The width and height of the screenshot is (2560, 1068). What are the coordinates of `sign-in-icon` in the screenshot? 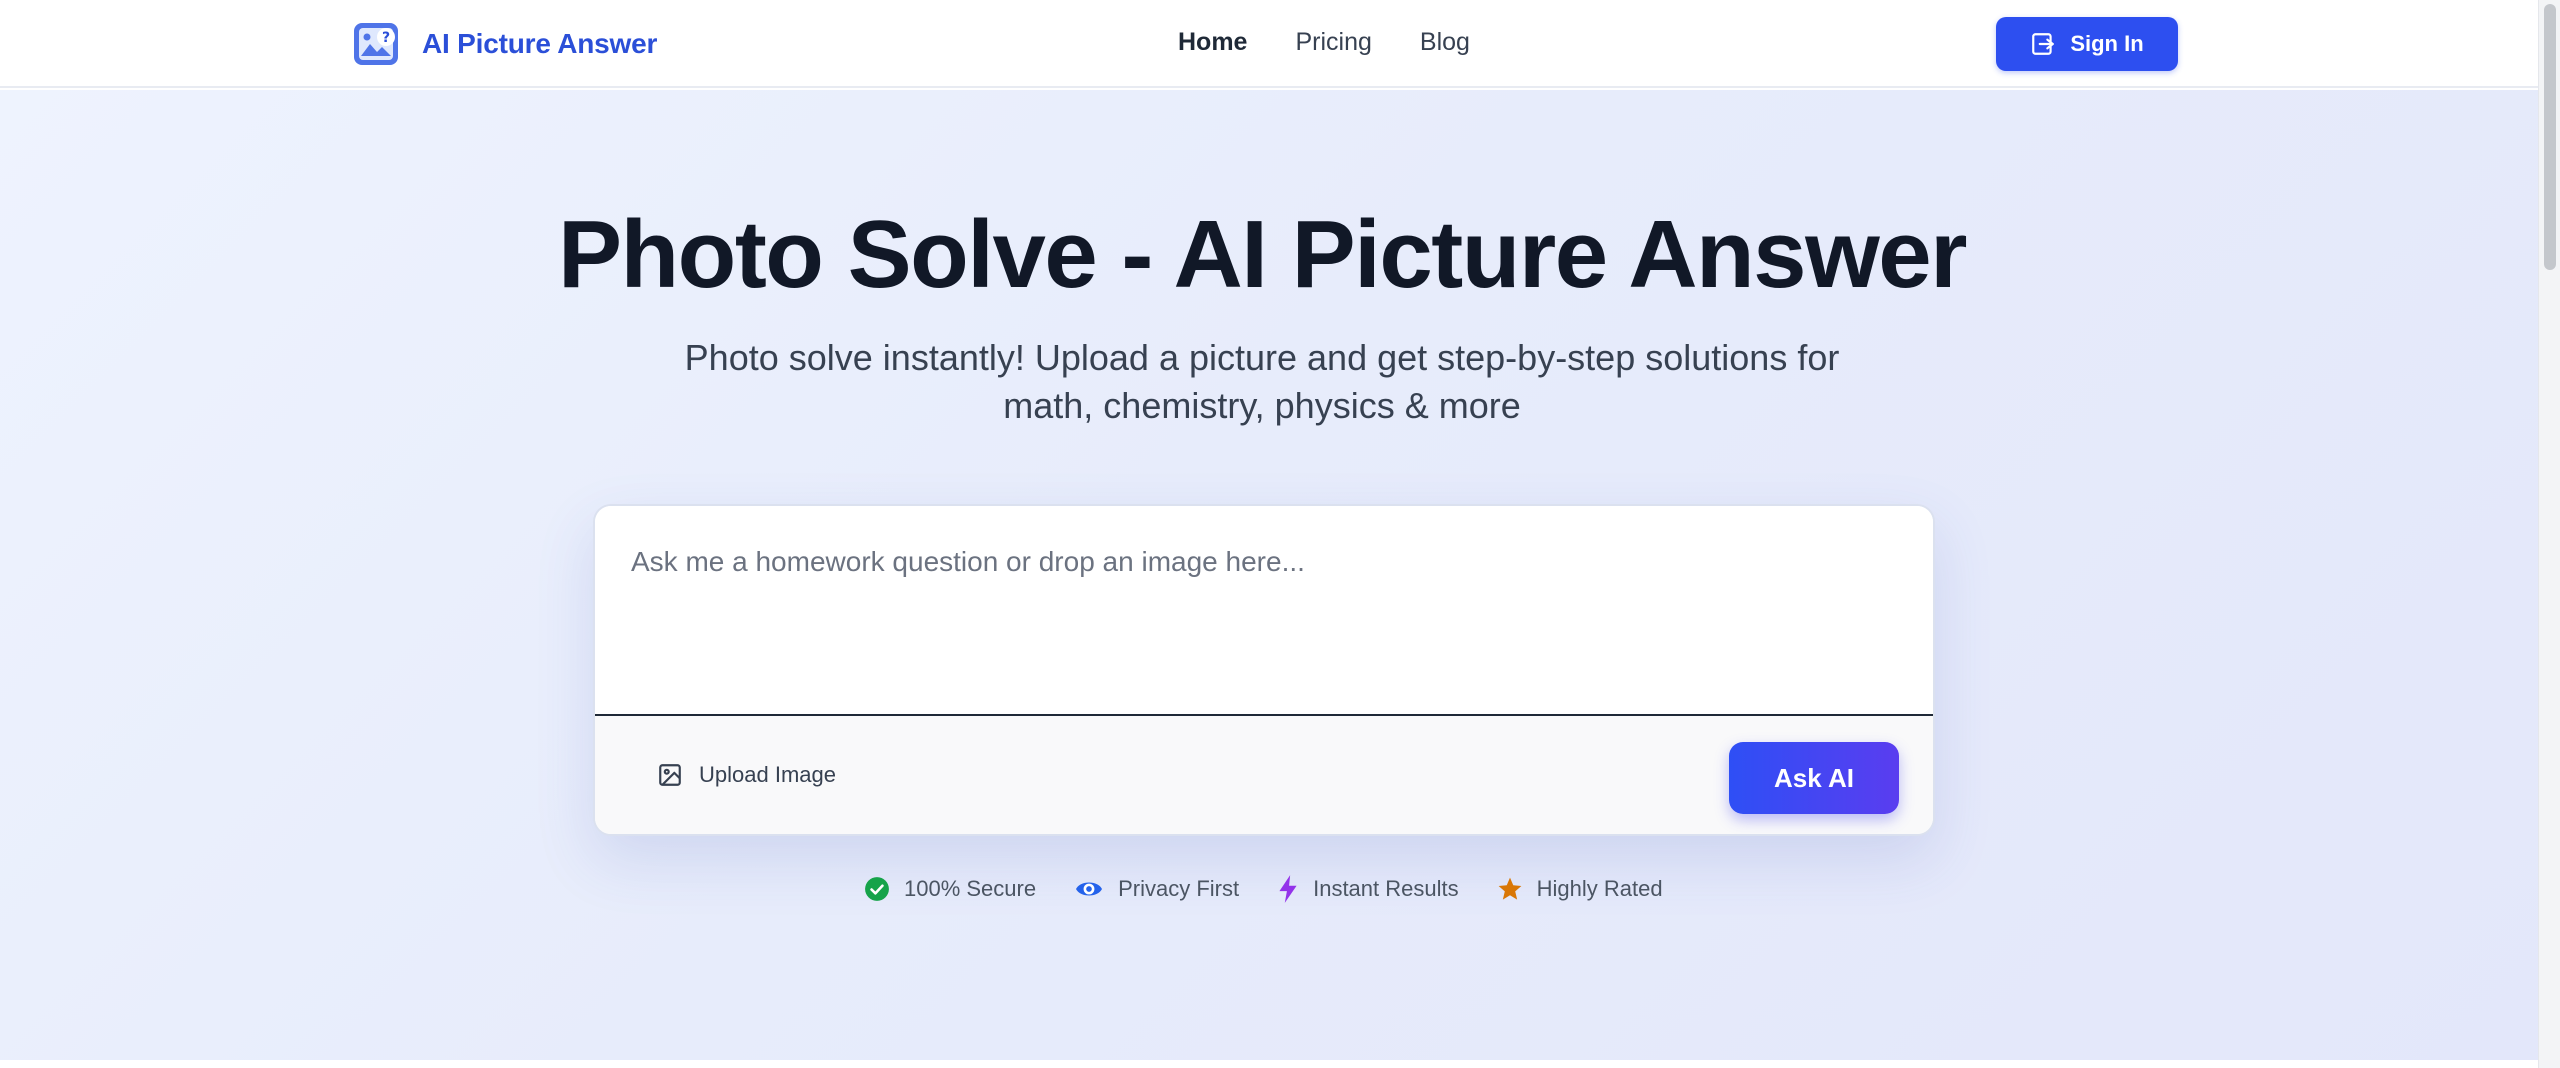 It's located at (2043, 44).